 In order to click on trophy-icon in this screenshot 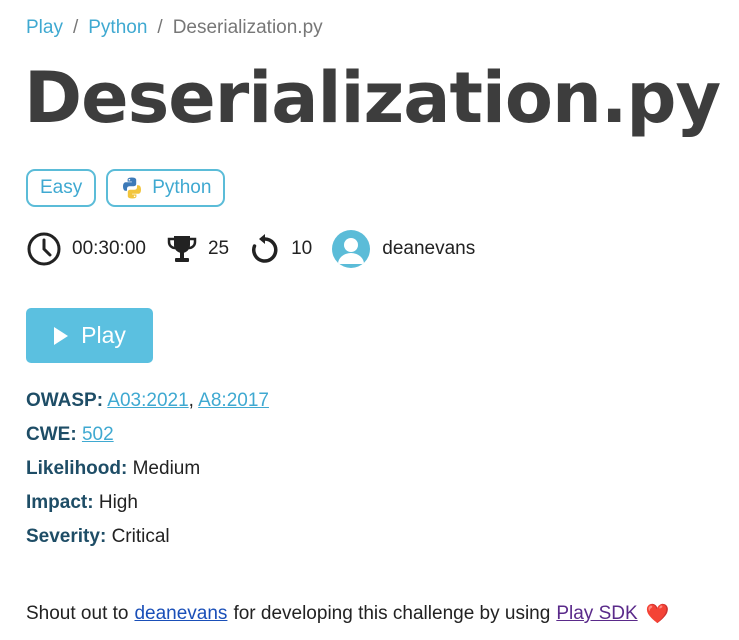, I will do `click(182, 249)`.